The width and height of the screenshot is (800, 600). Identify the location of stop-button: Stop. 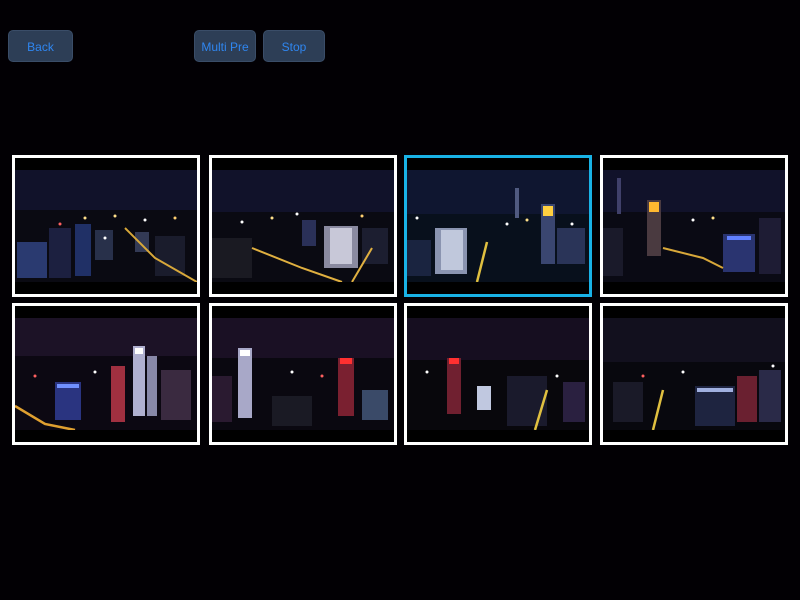
(294, 46).